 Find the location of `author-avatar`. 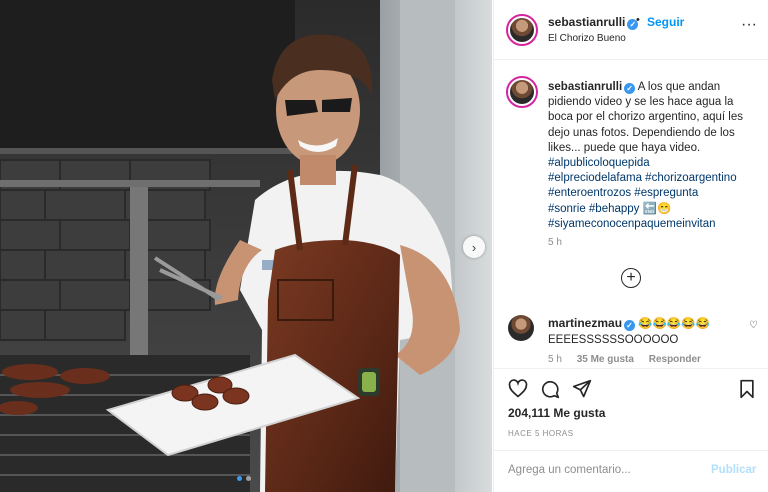

author-avatar is located at coordinates (522, 30).